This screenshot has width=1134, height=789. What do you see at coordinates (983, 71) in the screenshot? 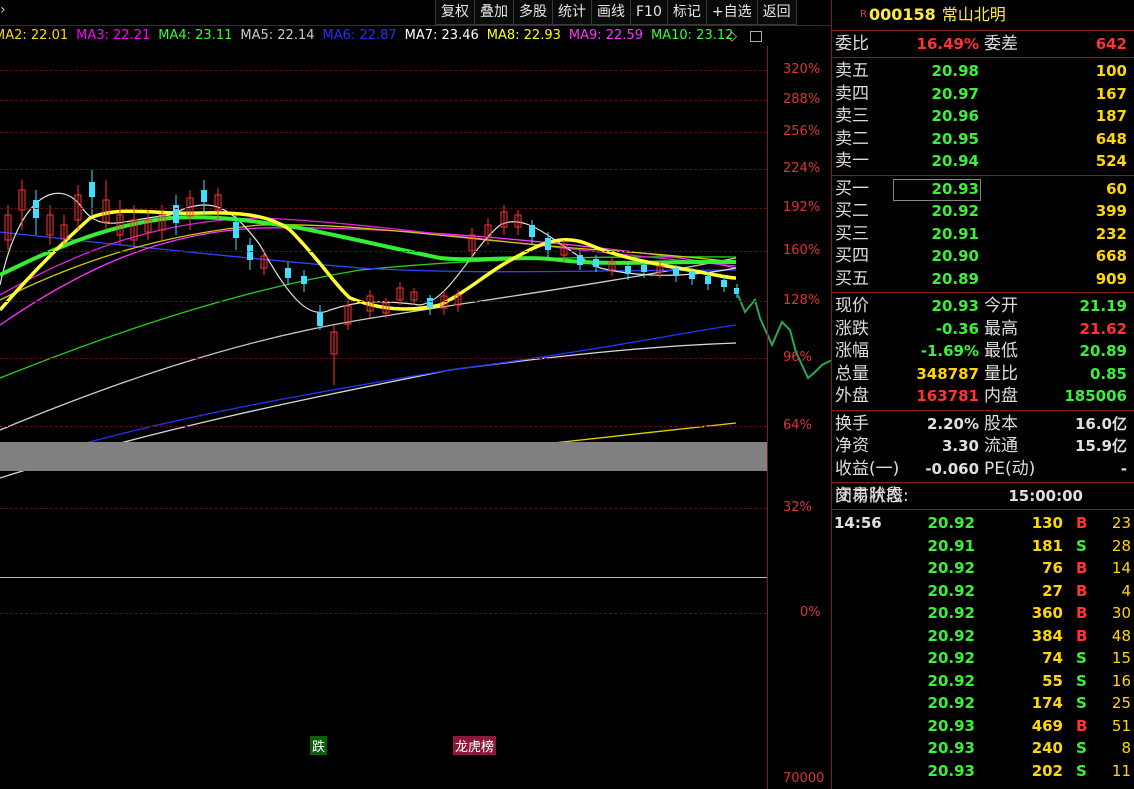
I see `ask-row: 卖五 20.98 100` at bounding box center [983, 71].